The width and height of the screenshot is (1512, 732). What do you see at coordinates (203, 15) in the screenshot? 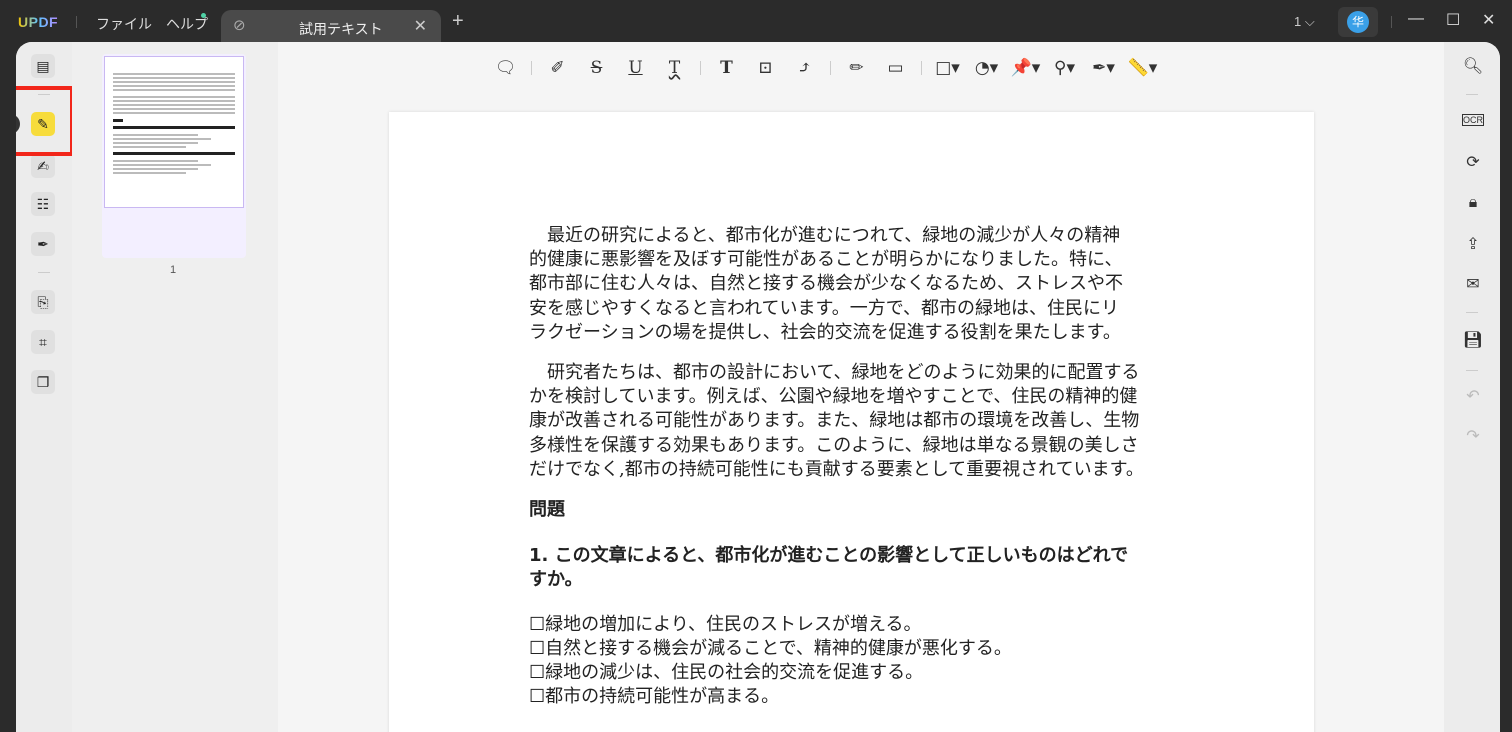
I see `notification-dot` at bounding box center [203, 15].